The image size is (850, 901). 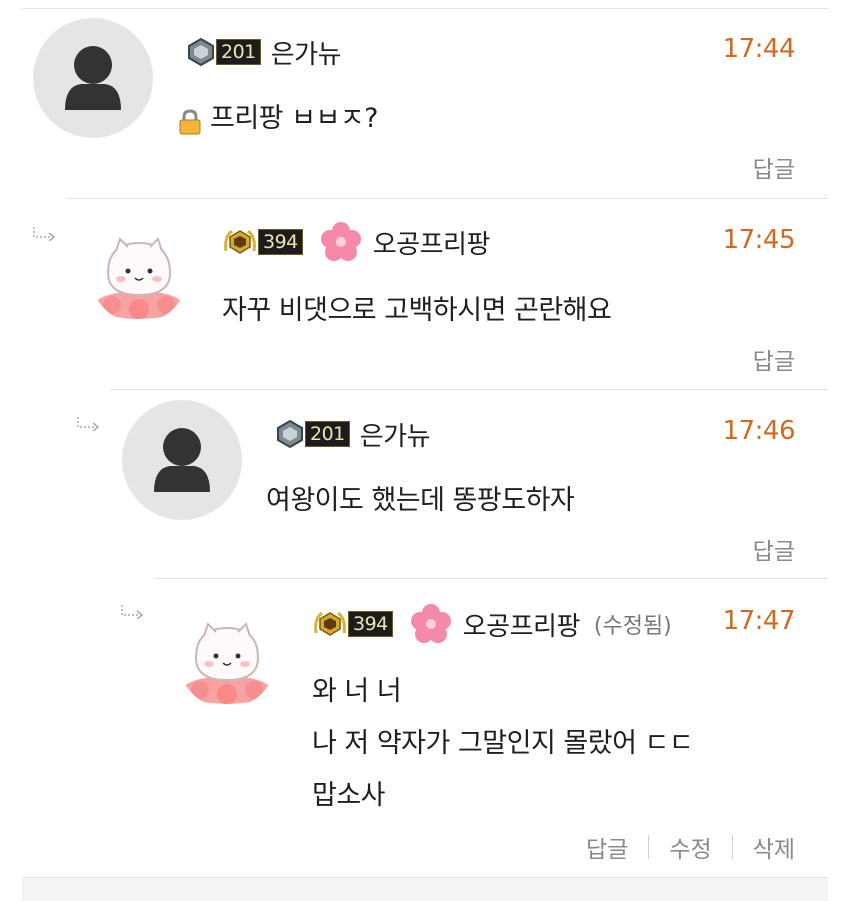 I want to click on comment-actions: 답글 수정 삭제, so click(x=690, y=847).